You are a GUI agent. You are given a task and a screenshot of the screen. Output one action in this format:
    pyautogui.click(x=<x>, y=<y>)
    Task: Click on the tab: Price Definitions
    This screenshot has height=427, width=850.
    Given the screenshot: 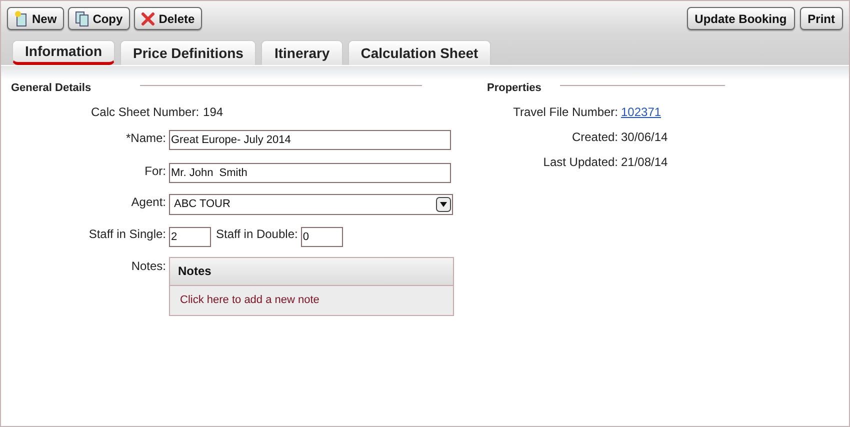 What is the action you would take?
    pyautogui.click(x=188, y=52)
    